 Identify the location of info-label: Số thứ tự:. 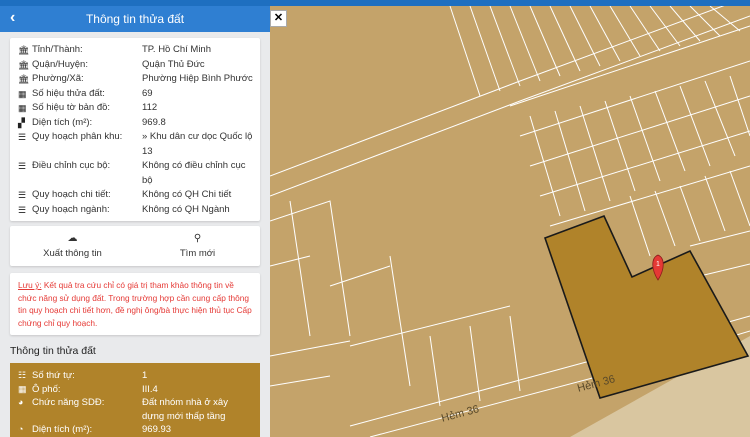
(53, 375).